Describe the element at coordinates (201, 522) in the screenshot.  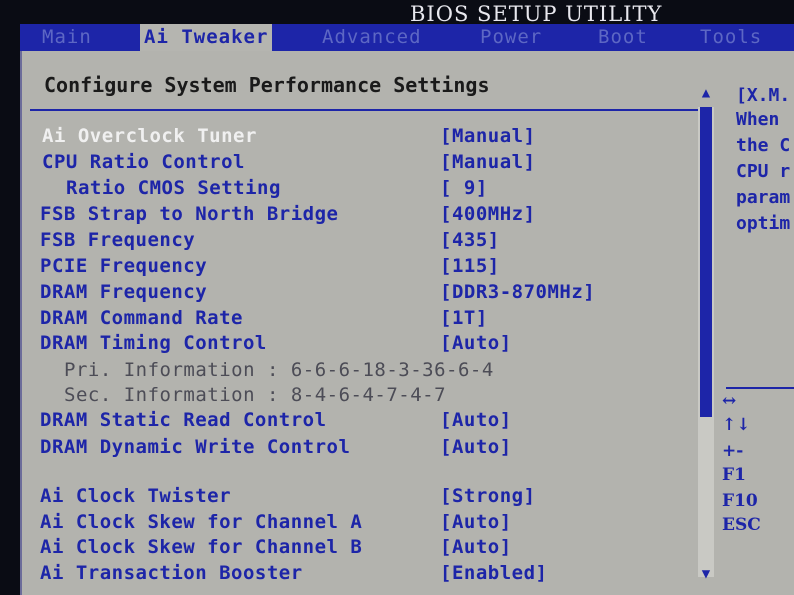
I see `setting-label: Ai Clock Skew for Channel A` at that location.